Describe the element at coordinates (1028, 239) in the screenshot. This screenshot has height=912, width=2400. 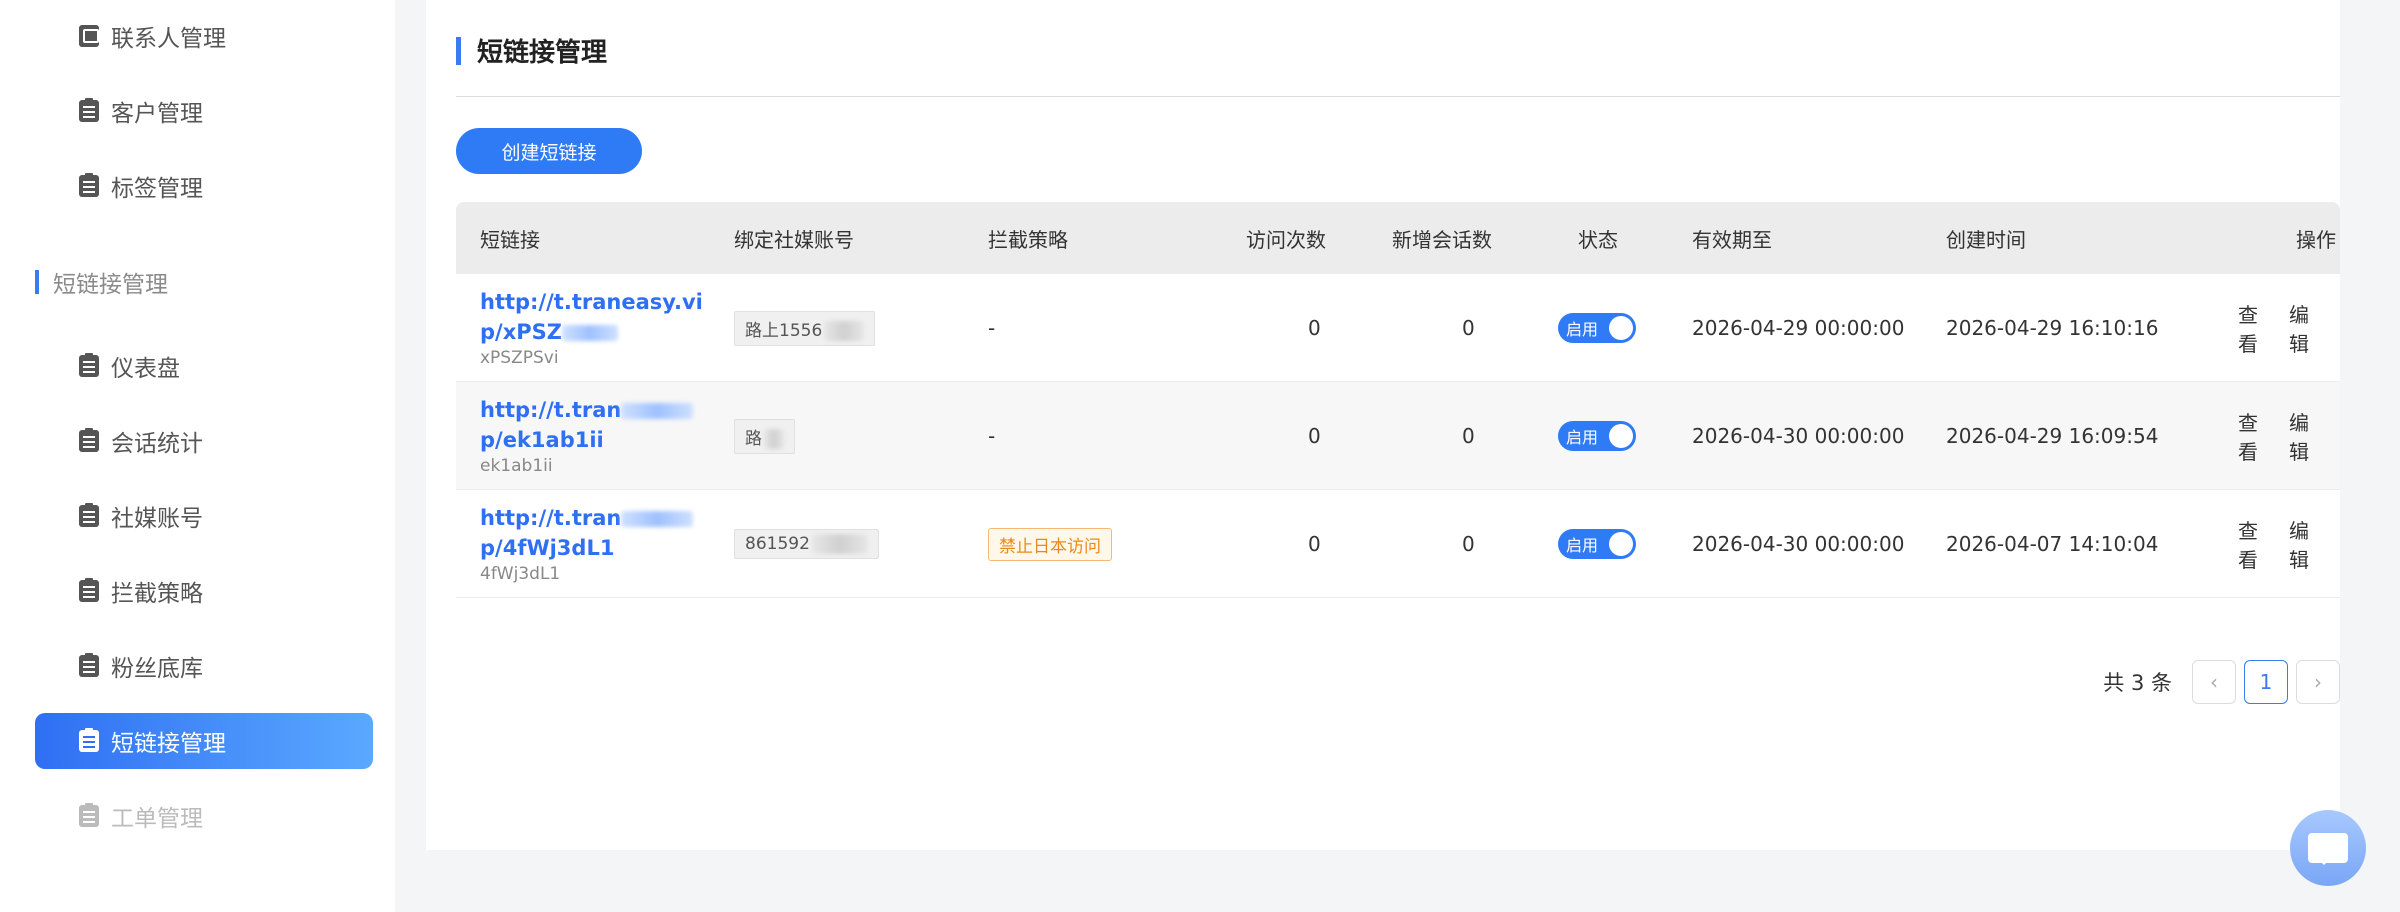
I see `column-header-strategy: 拦截策略` at that location.